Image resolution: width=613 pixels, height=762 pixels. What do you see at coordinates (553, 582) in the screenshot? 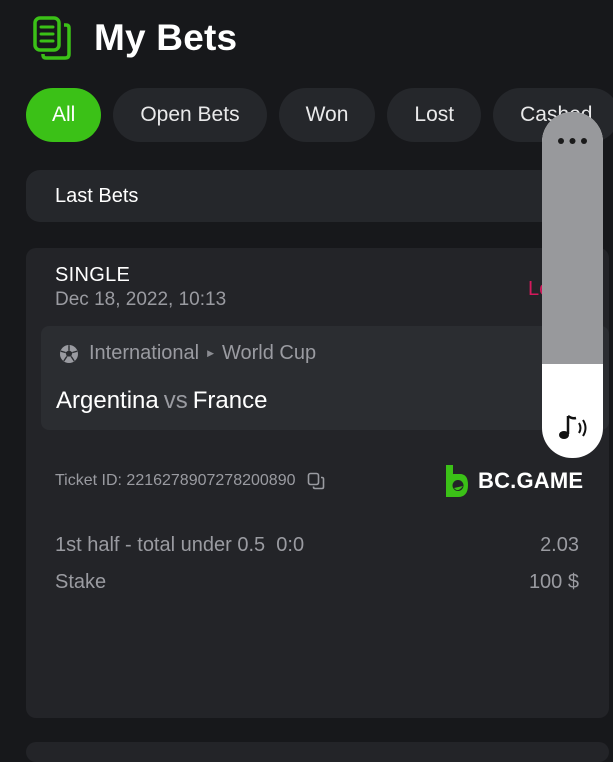
I see `stake-value: 100 $` at bounding box center [553, 582].